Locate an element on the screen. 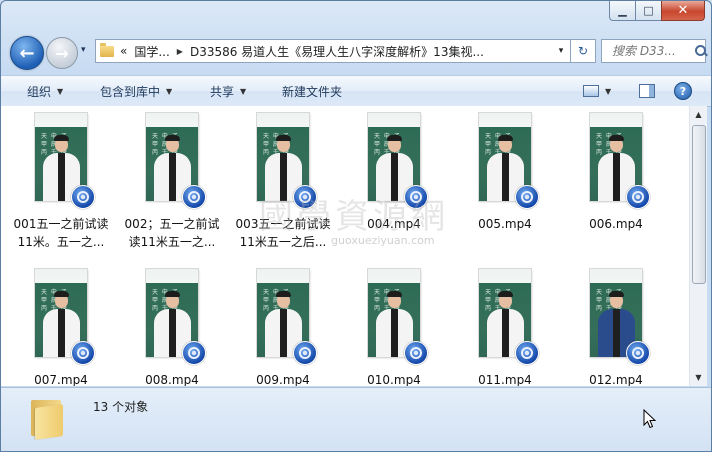 The image size is (712, 452). chevron-down-icon: ▾ is located at coordinates (83, 50).